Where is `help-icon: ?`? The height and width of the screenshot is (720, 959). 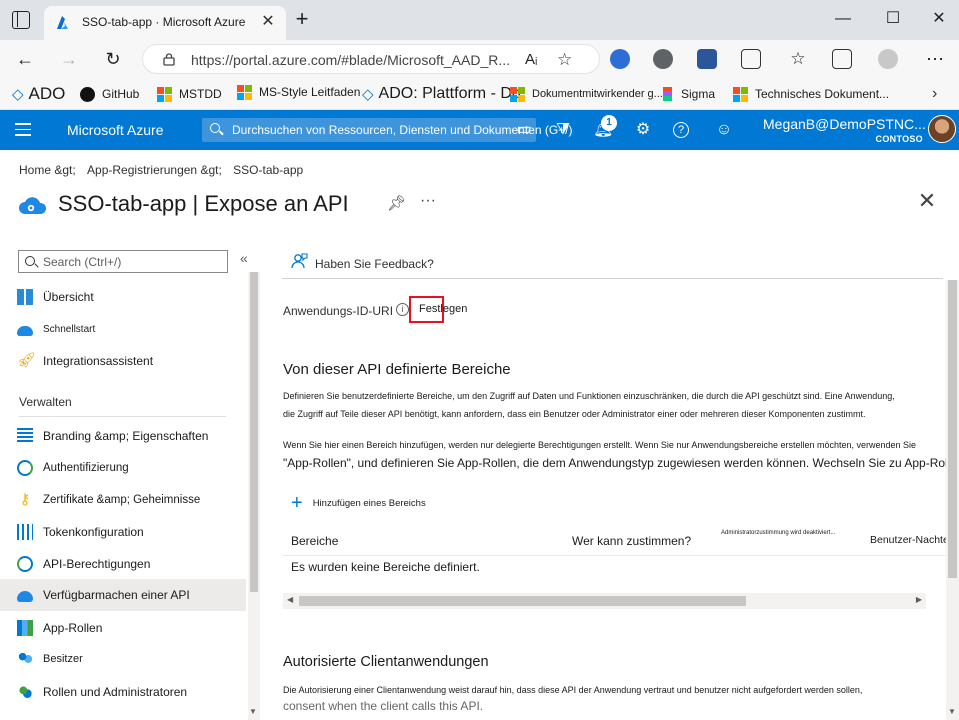 help-icon: ? is located at coordinates (681, 130).